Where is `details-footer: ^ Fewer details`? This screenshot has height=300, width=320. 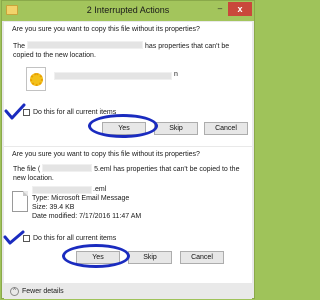
details-footer: ^ Fewer details is located at coordinates (128, 292).